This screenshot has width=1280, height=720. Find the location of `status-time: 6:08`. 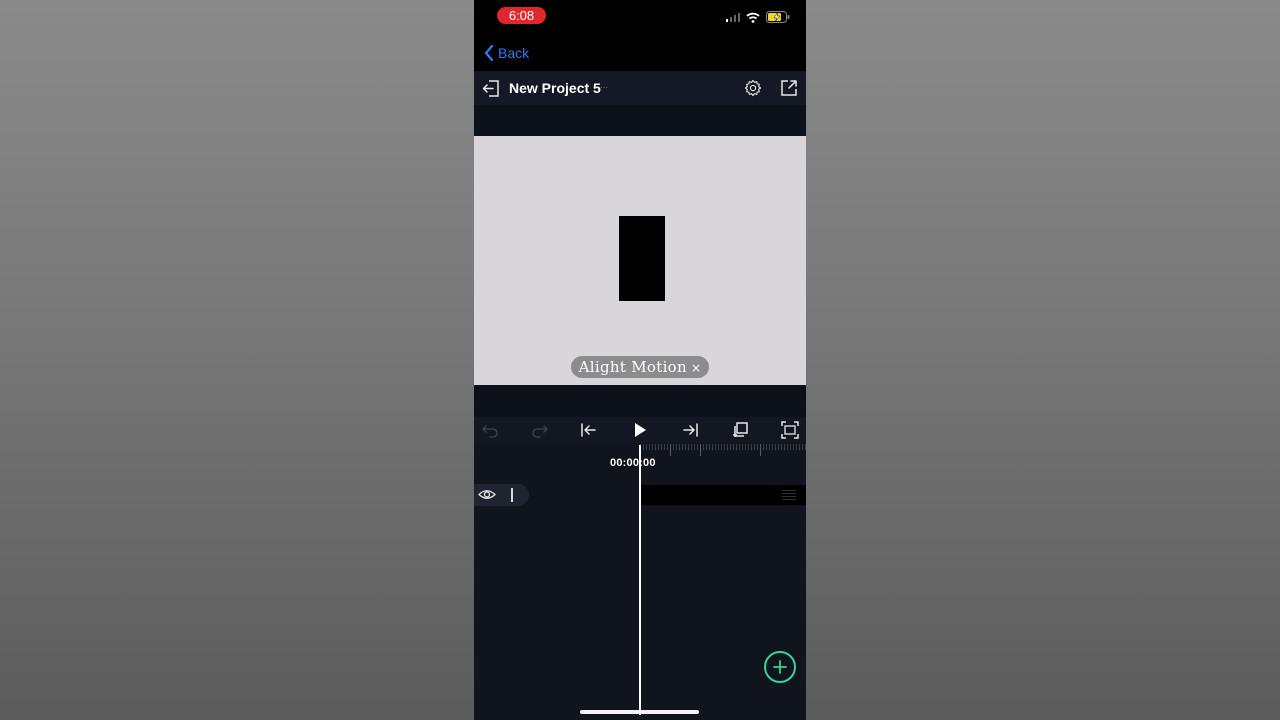

status-time: 6:08 is located at coordinates (521, 15).